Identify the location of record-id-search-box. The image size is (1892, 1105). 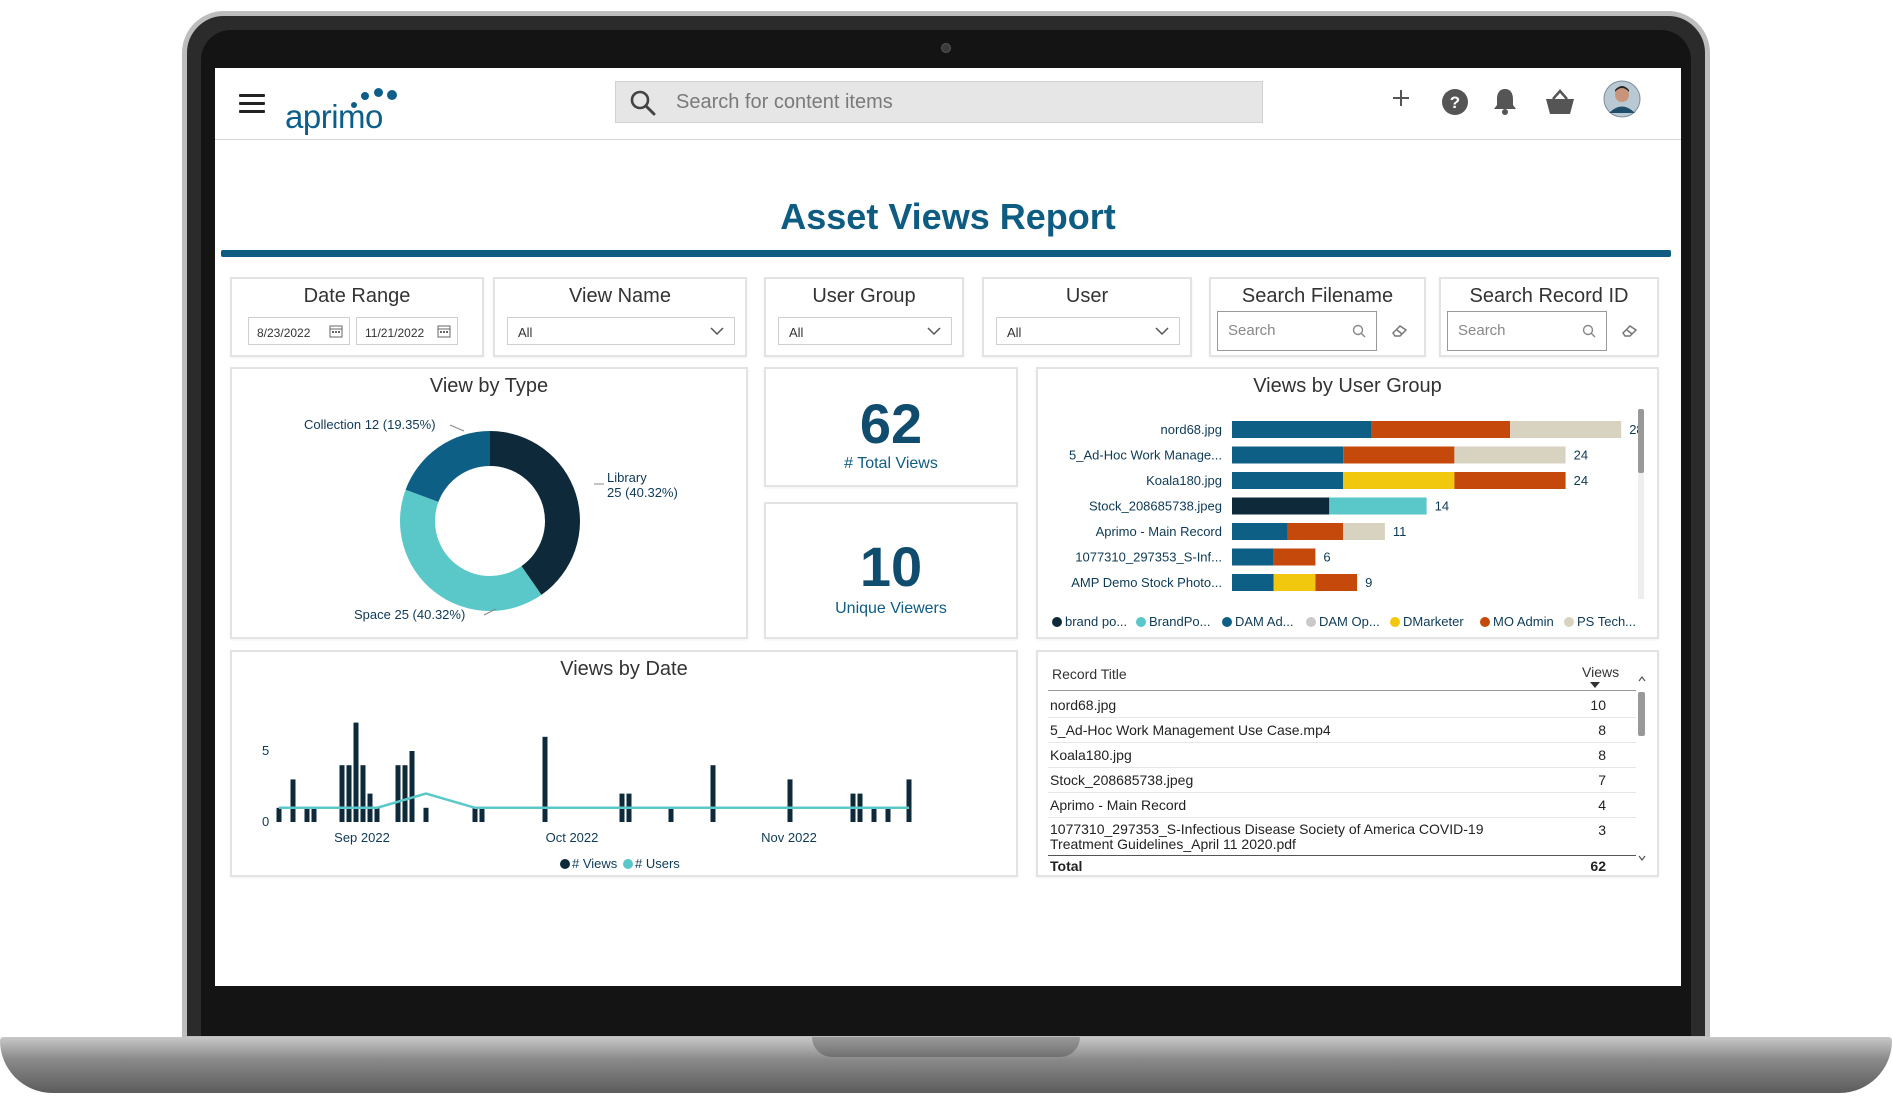
(1527, 331).